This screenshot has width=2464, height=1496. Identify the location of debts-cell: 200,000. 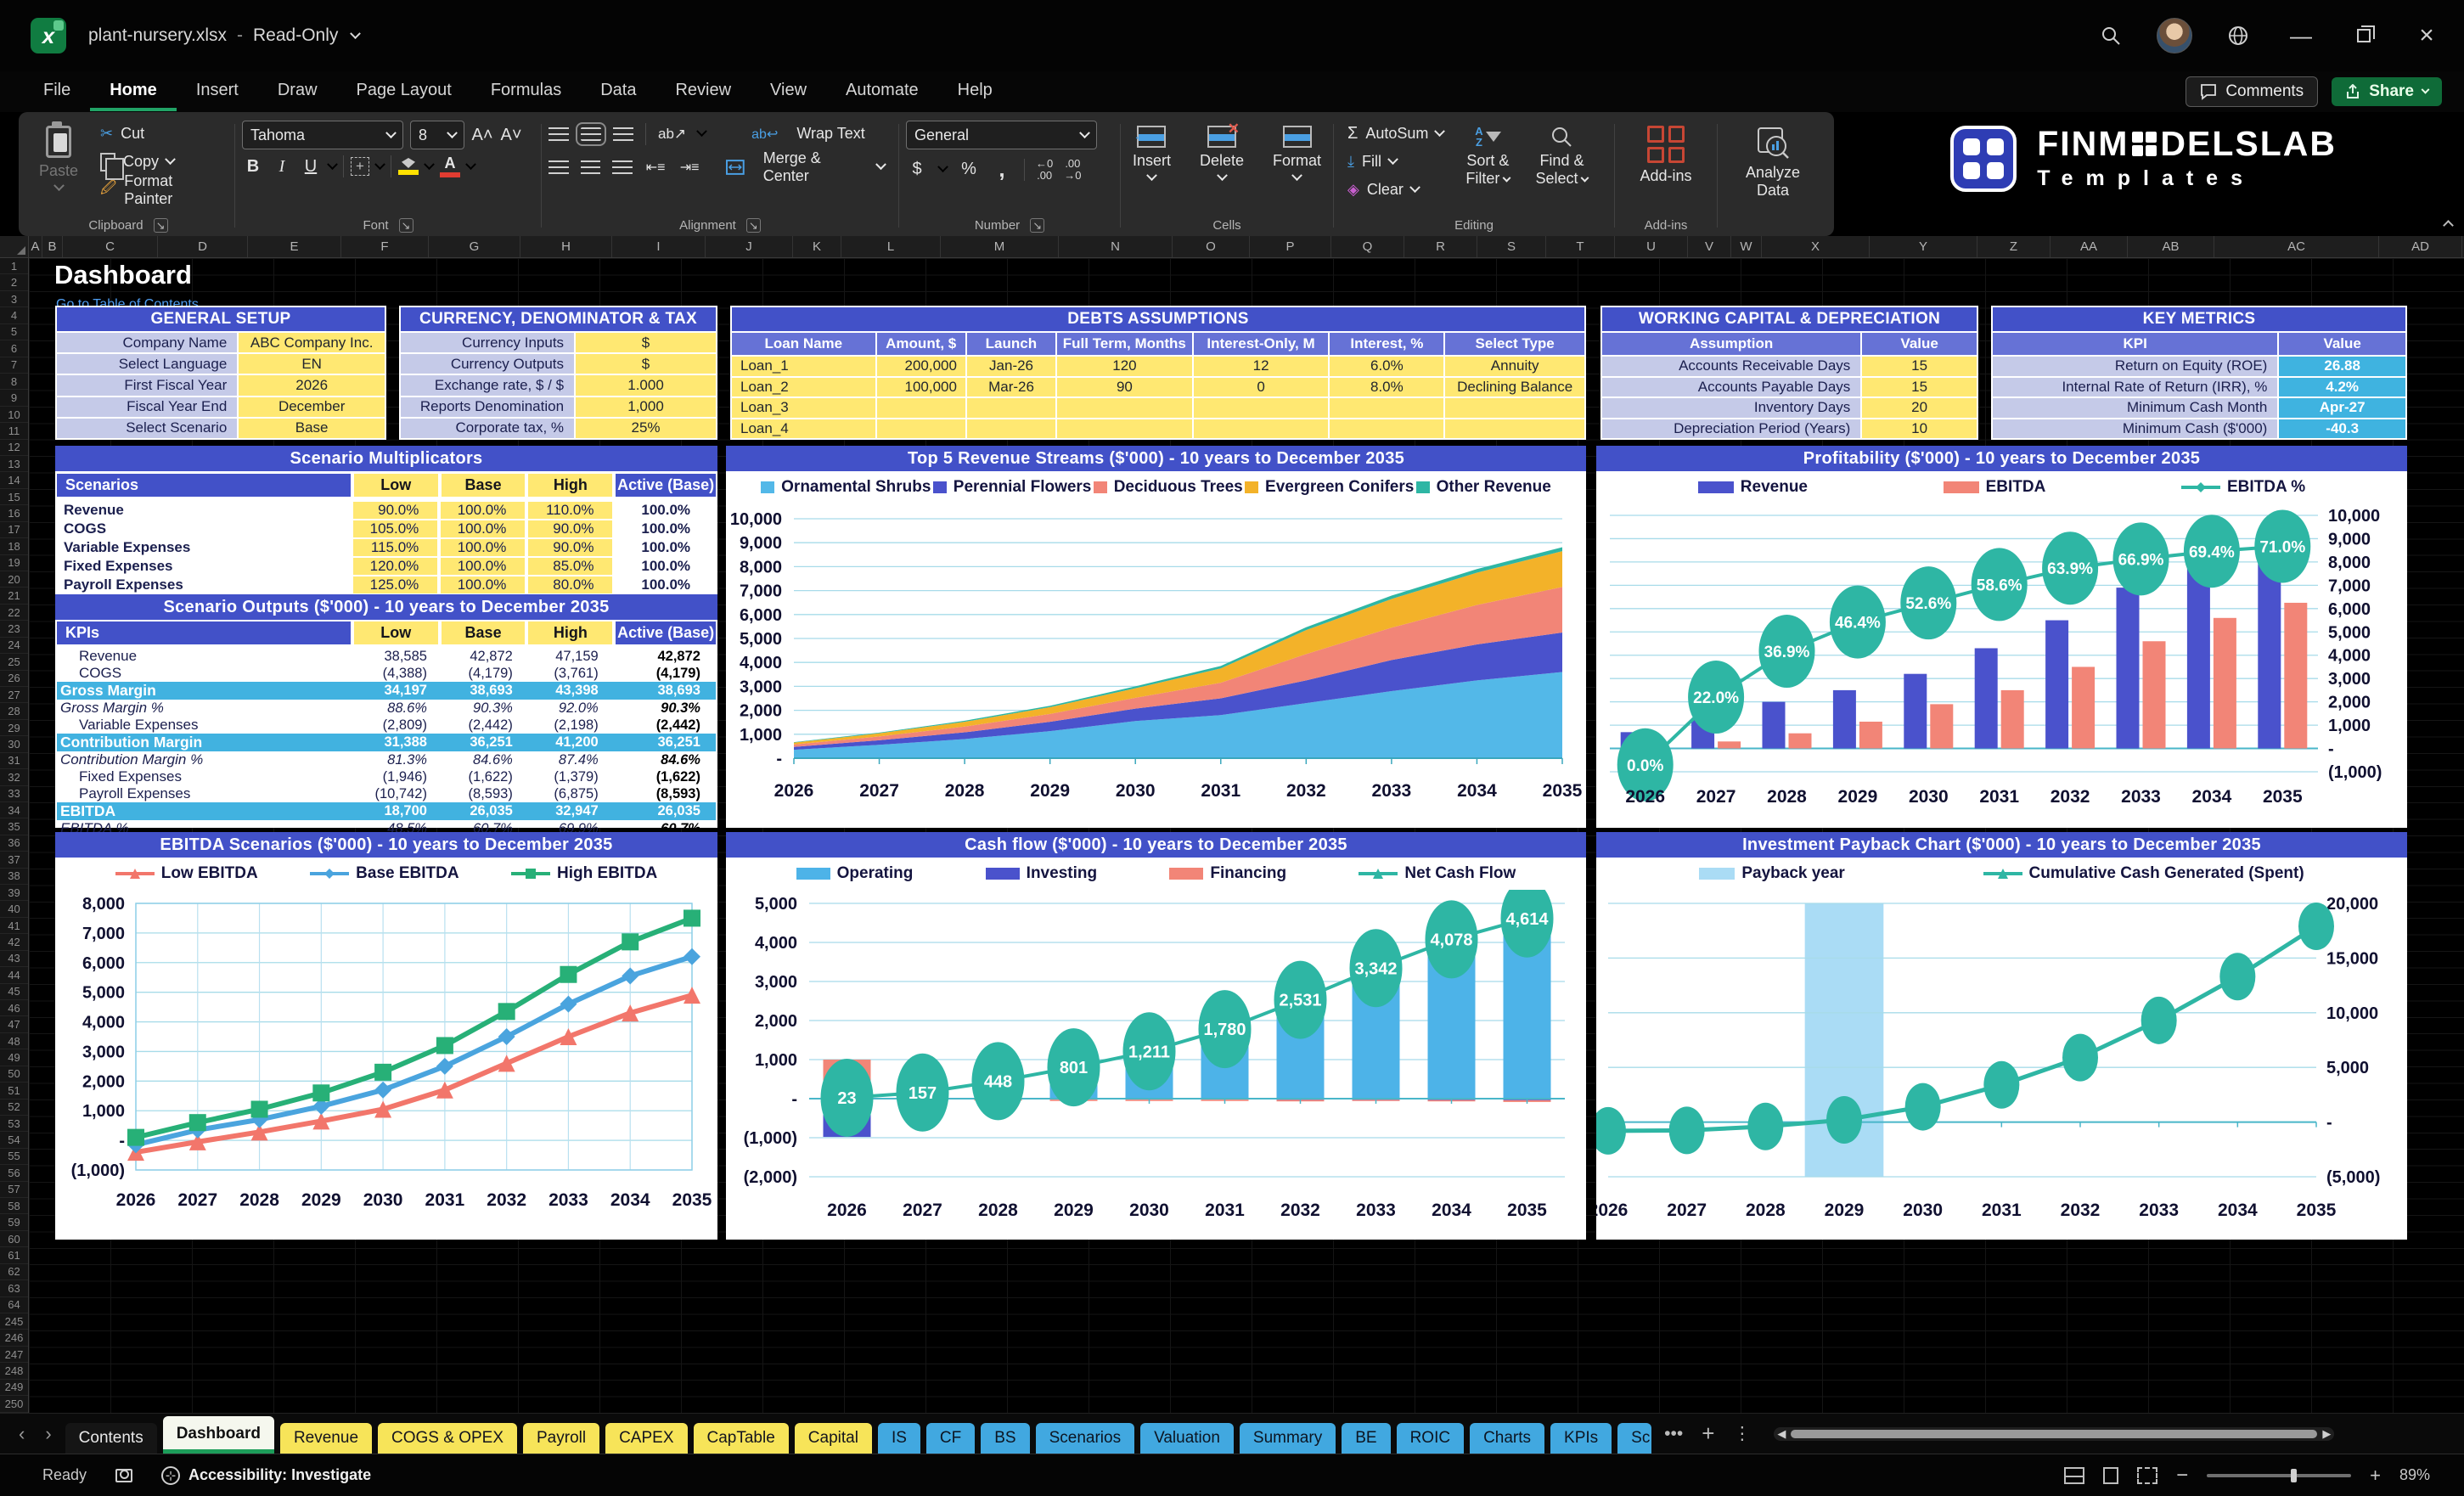
(920, 366).